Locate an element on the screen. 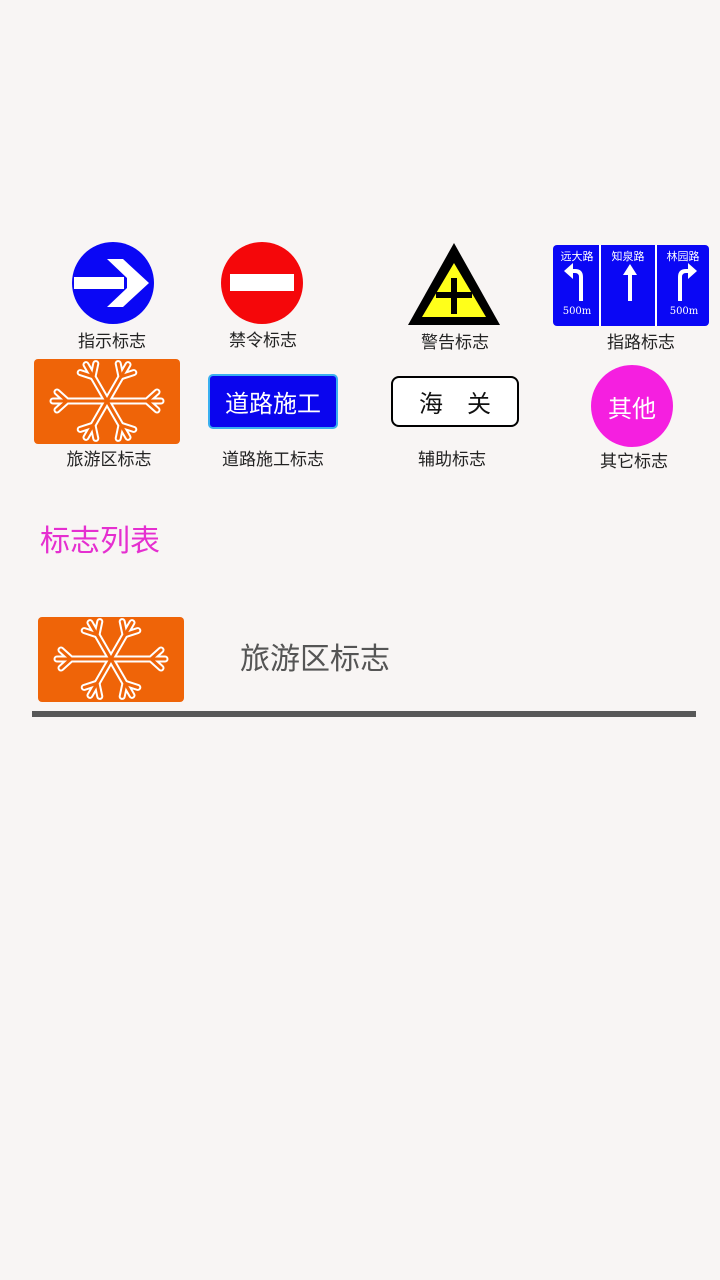 The image size is (720, 1280). auxiliary-sign: 海 关 is located at coordinates (455, 401).